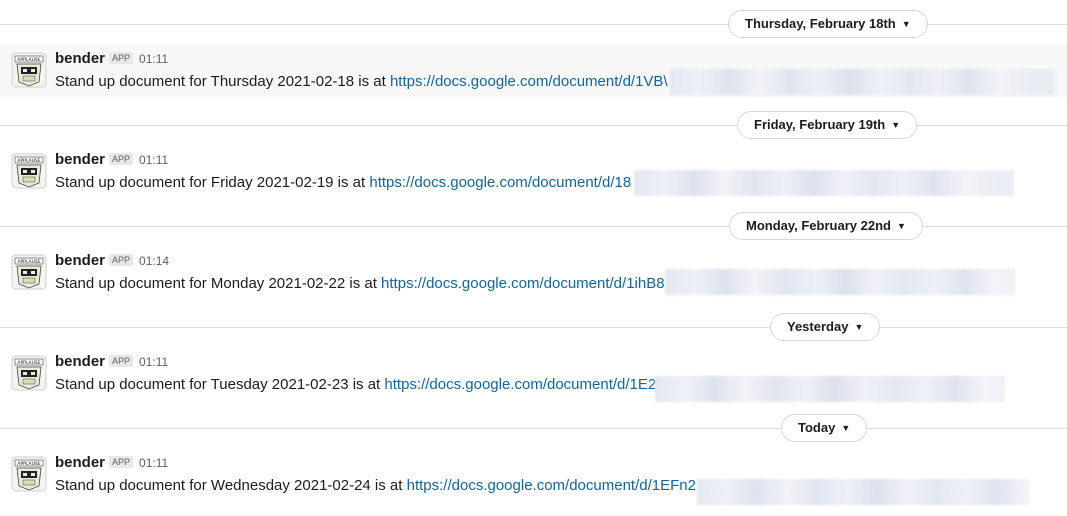 This screenshot has height=516, width=1067. I want to click on document-link: https://docs.google.com/document/d/18, so click(500, 182).